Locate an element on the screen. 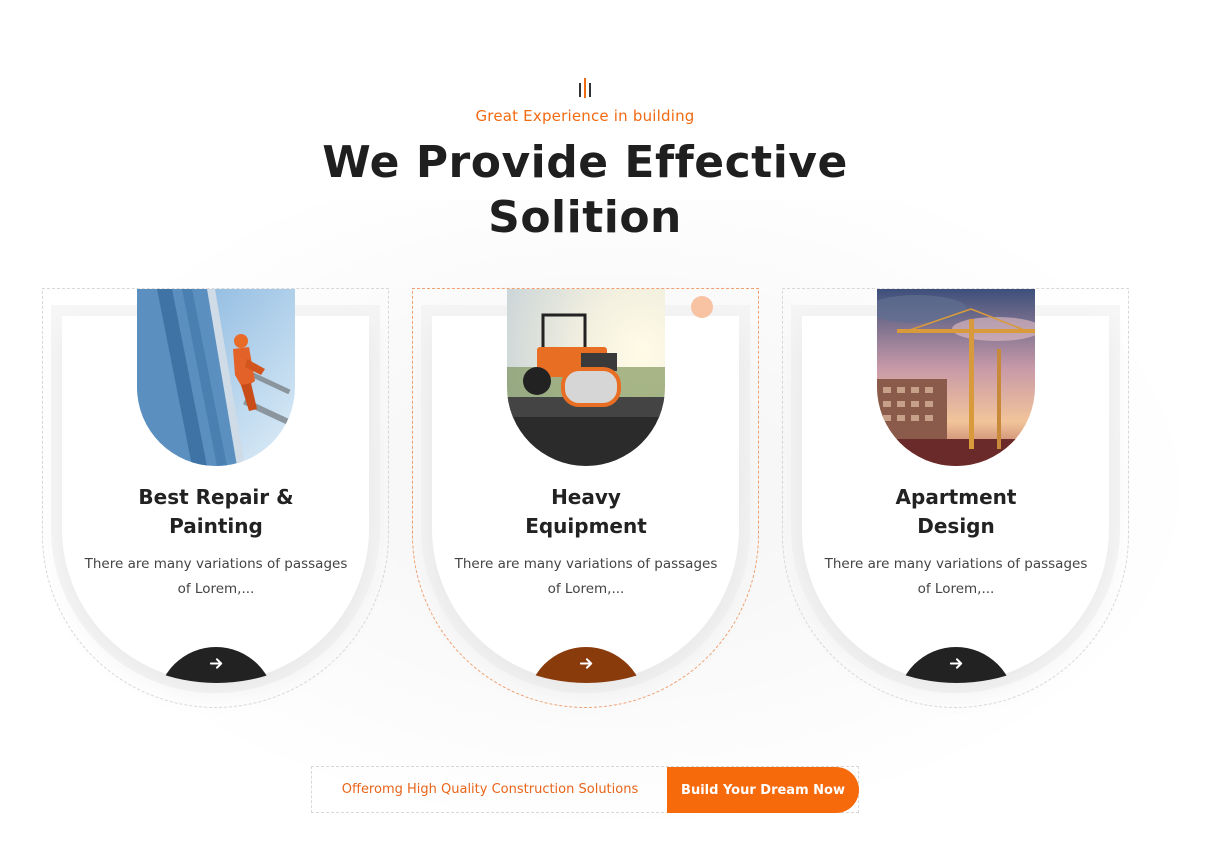 This screenshot has width=1227, height=850. divider-icon is located at coordinates (585, 89).